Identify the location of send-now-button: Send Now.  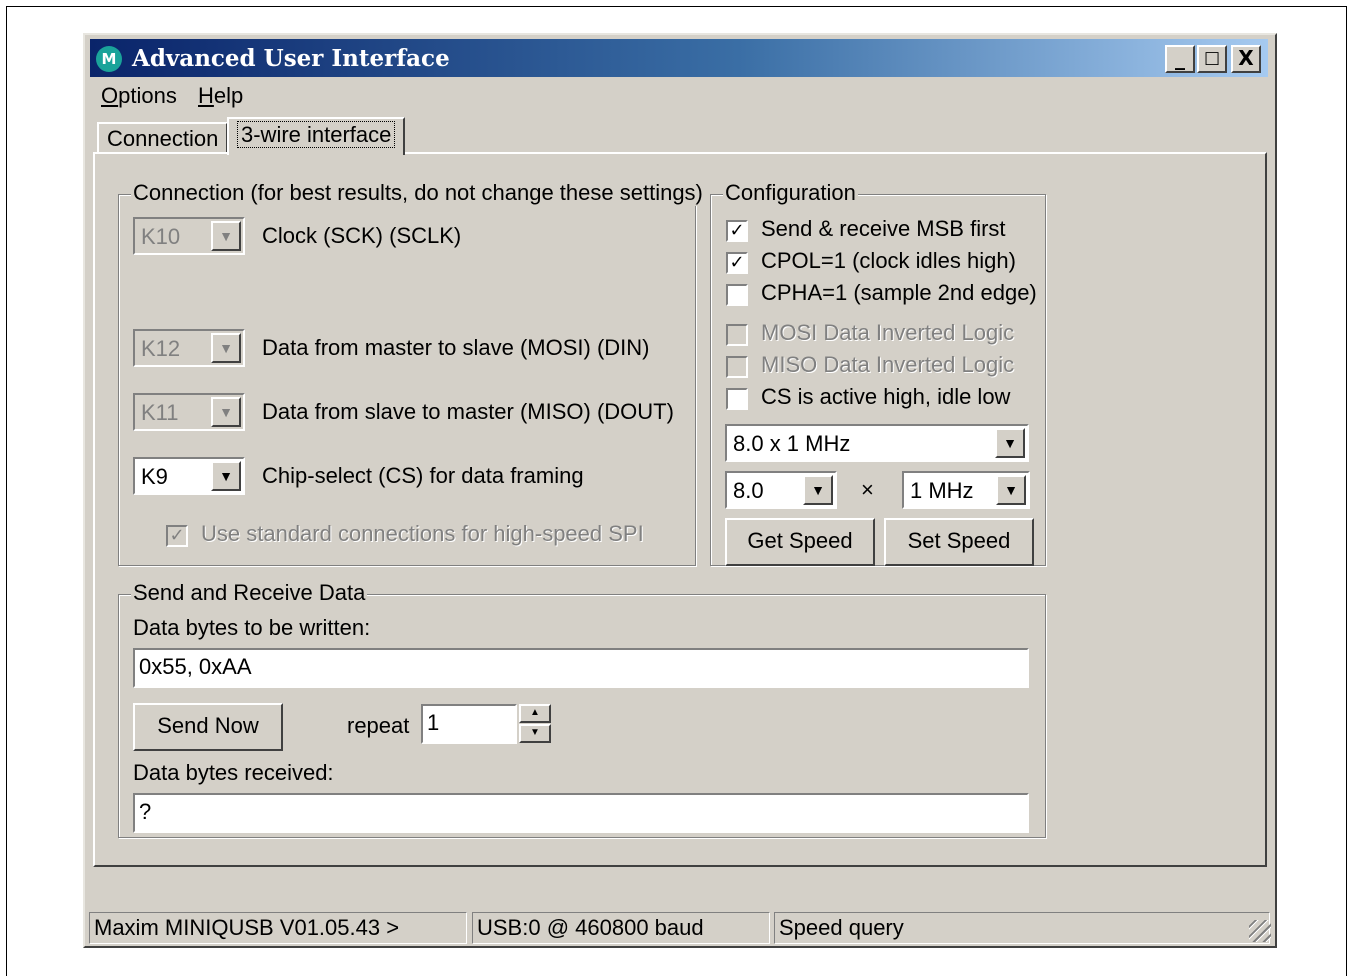
(208, 727).